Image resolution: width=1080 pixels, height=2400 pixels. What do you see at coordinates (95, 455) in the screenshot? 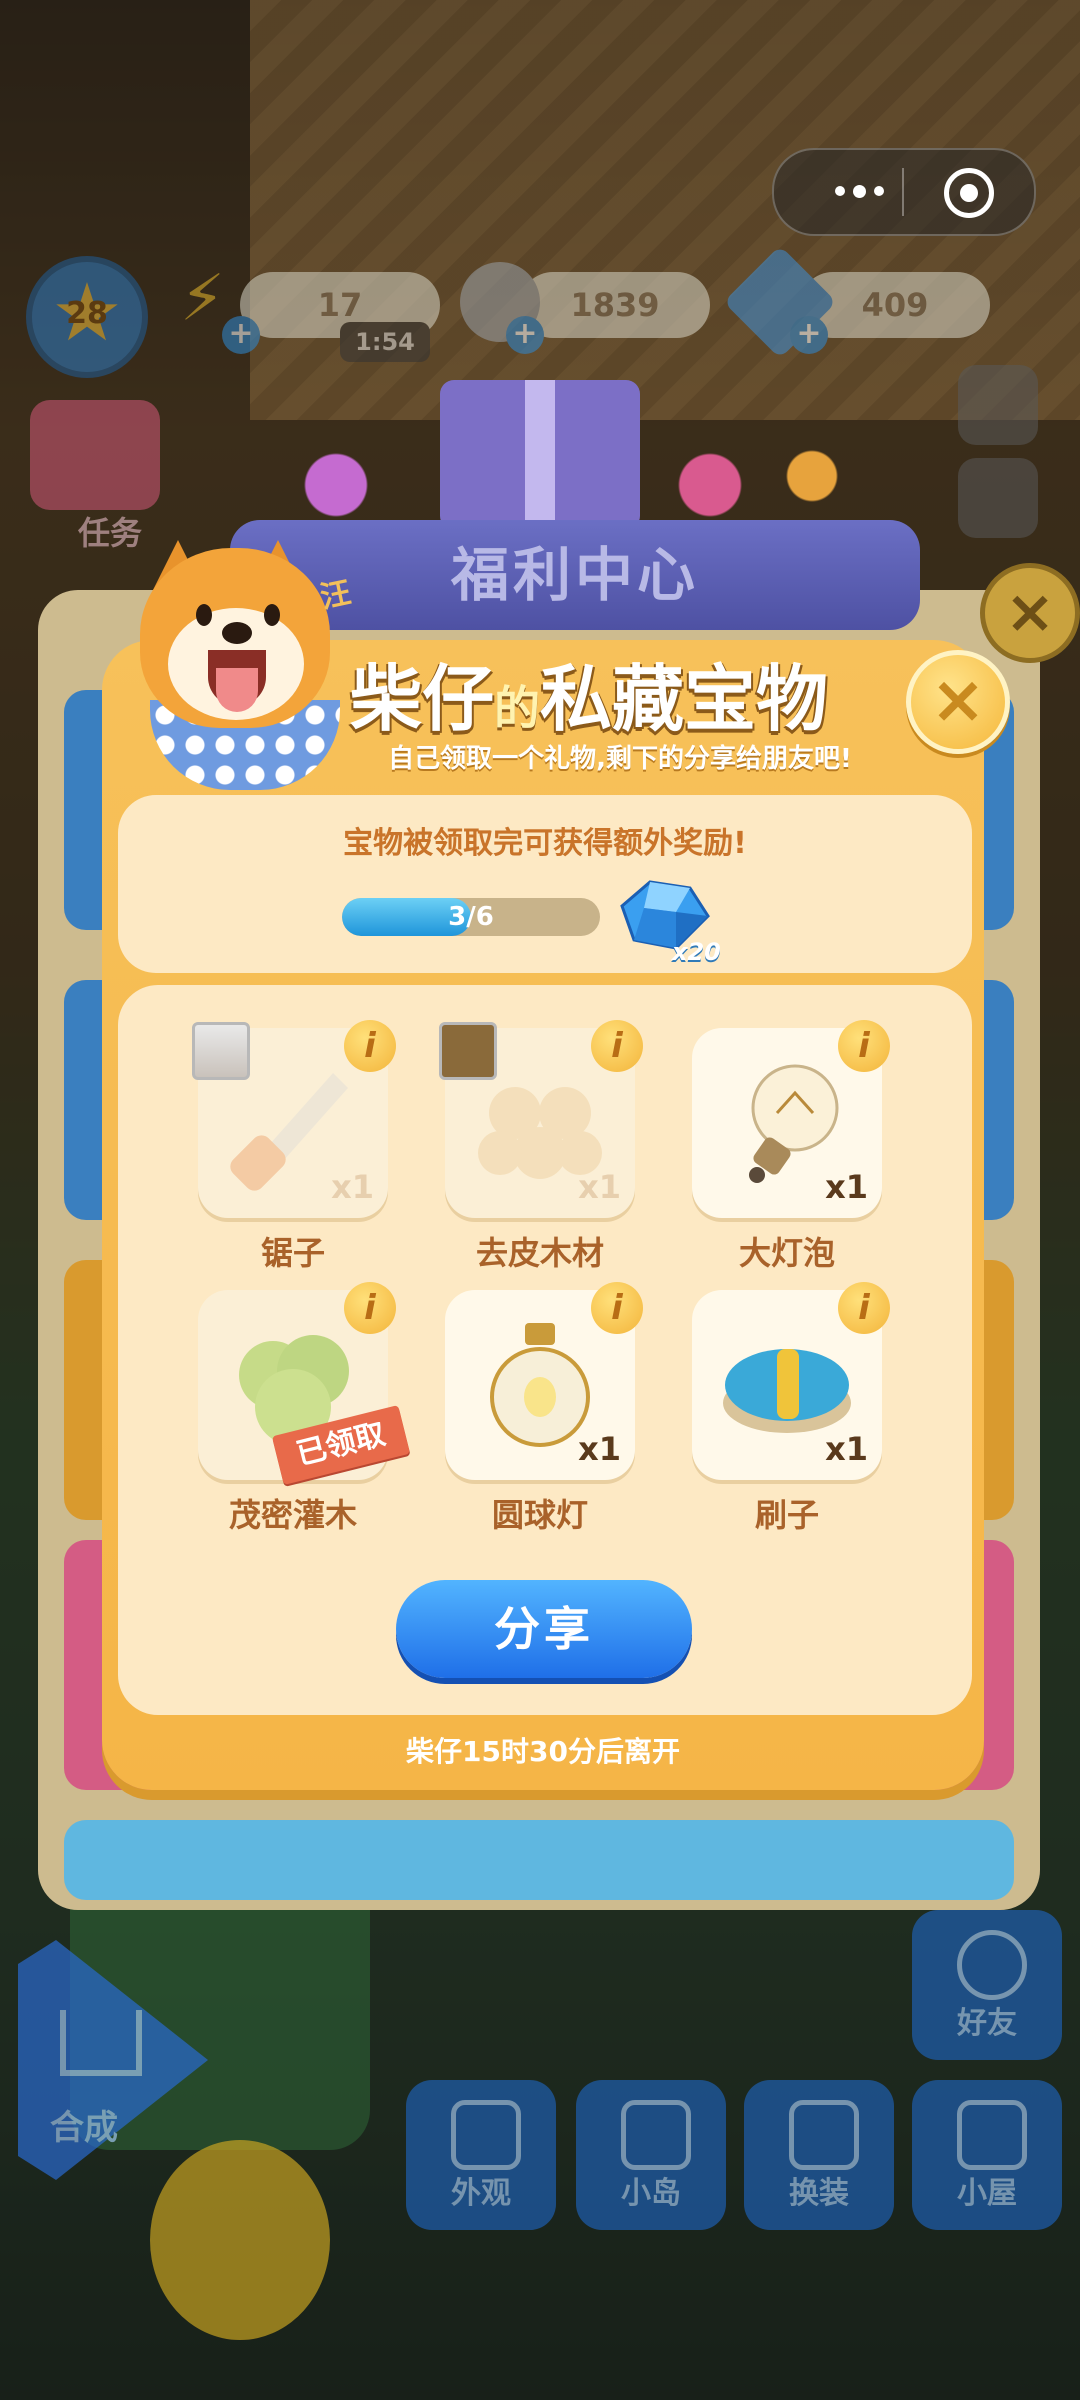
I see `task-icon` at bounding box center [95, 455].